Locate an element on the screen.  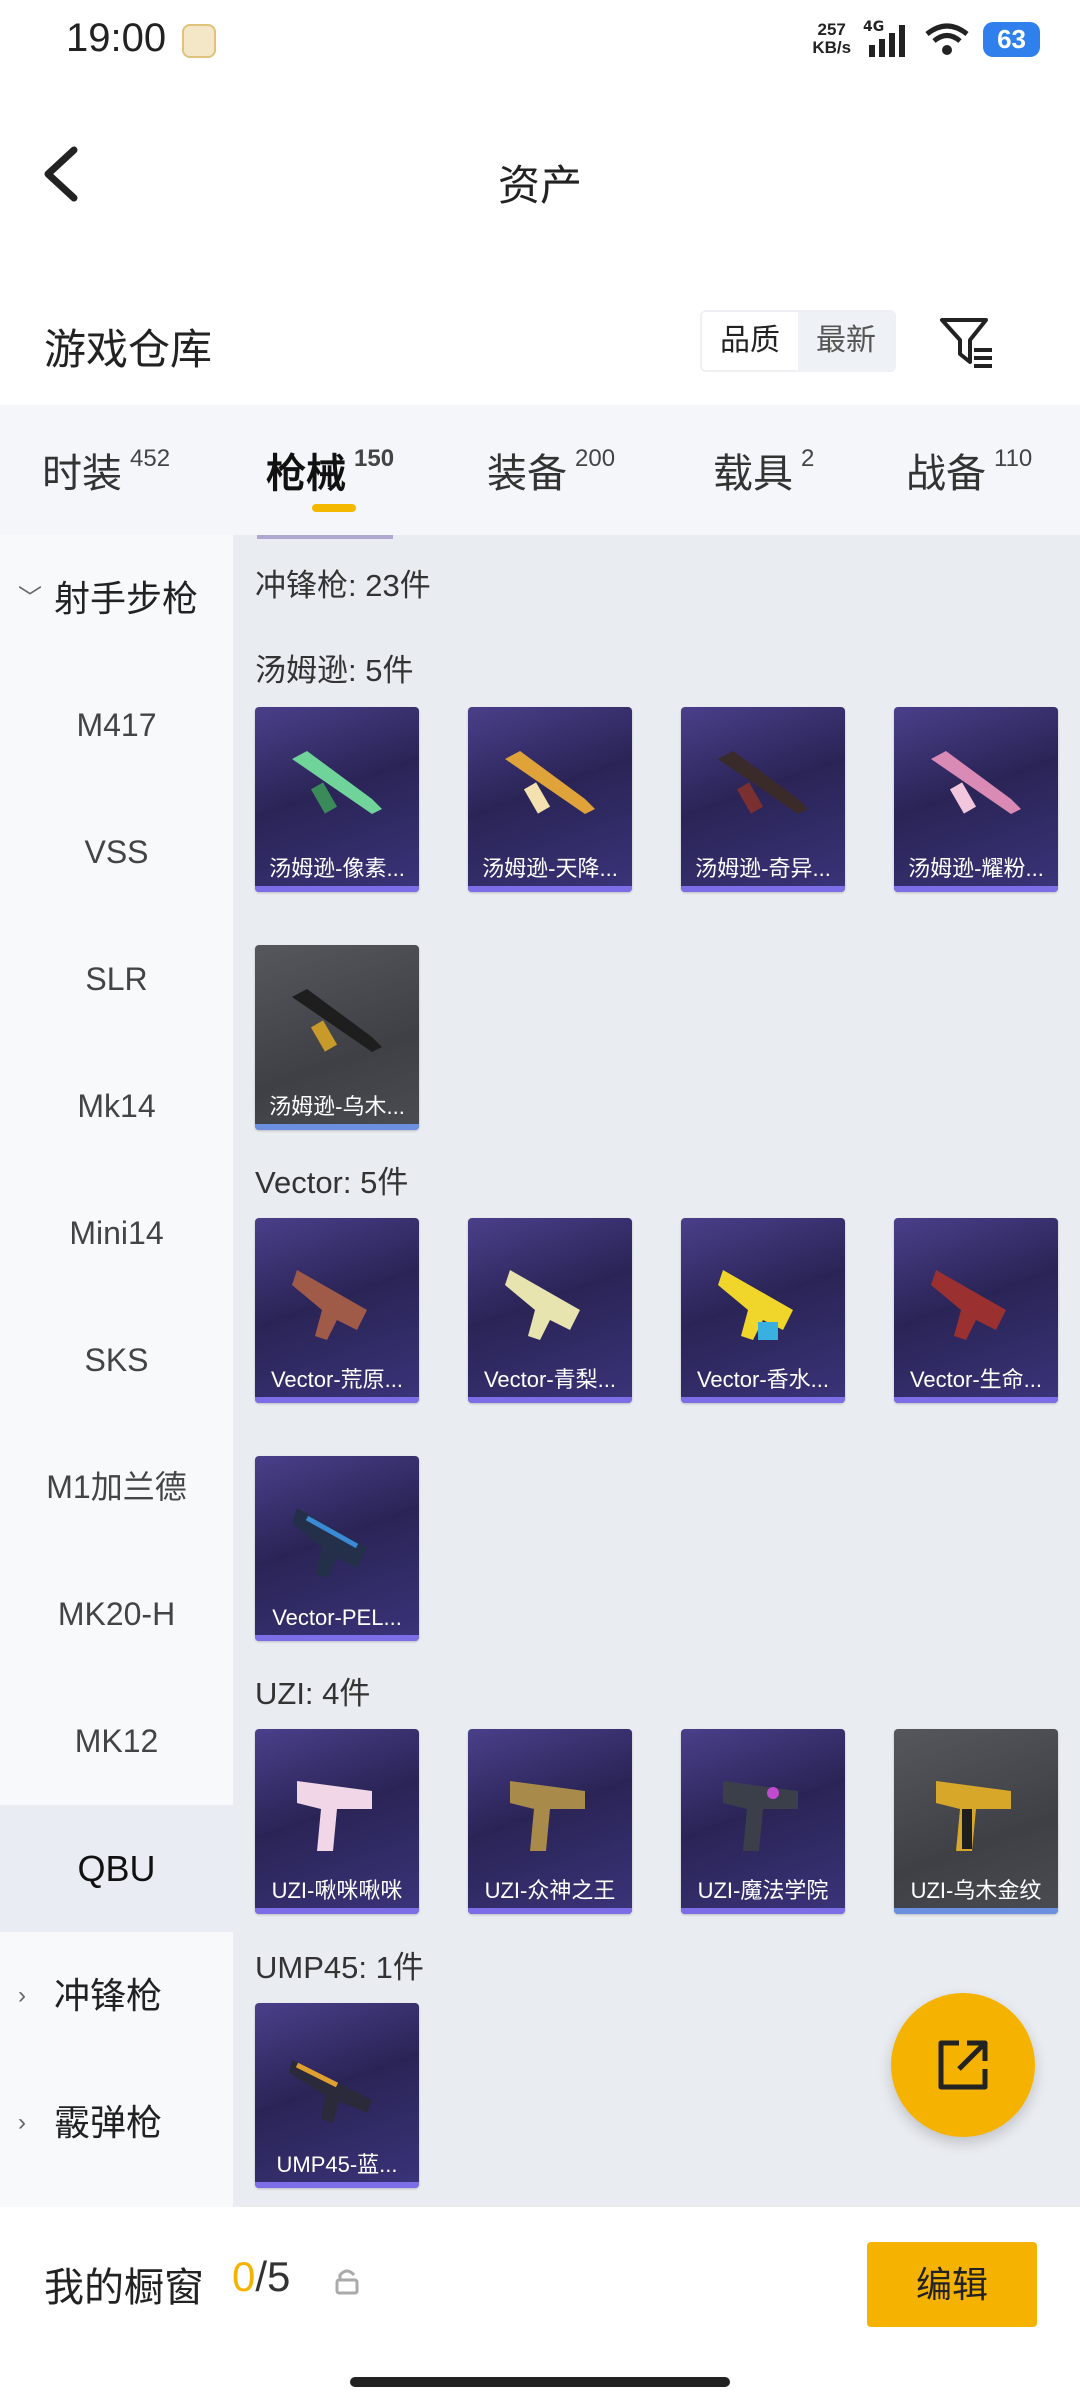
chevron-down-icon: ﹀ is located at coordinates (30, 598).